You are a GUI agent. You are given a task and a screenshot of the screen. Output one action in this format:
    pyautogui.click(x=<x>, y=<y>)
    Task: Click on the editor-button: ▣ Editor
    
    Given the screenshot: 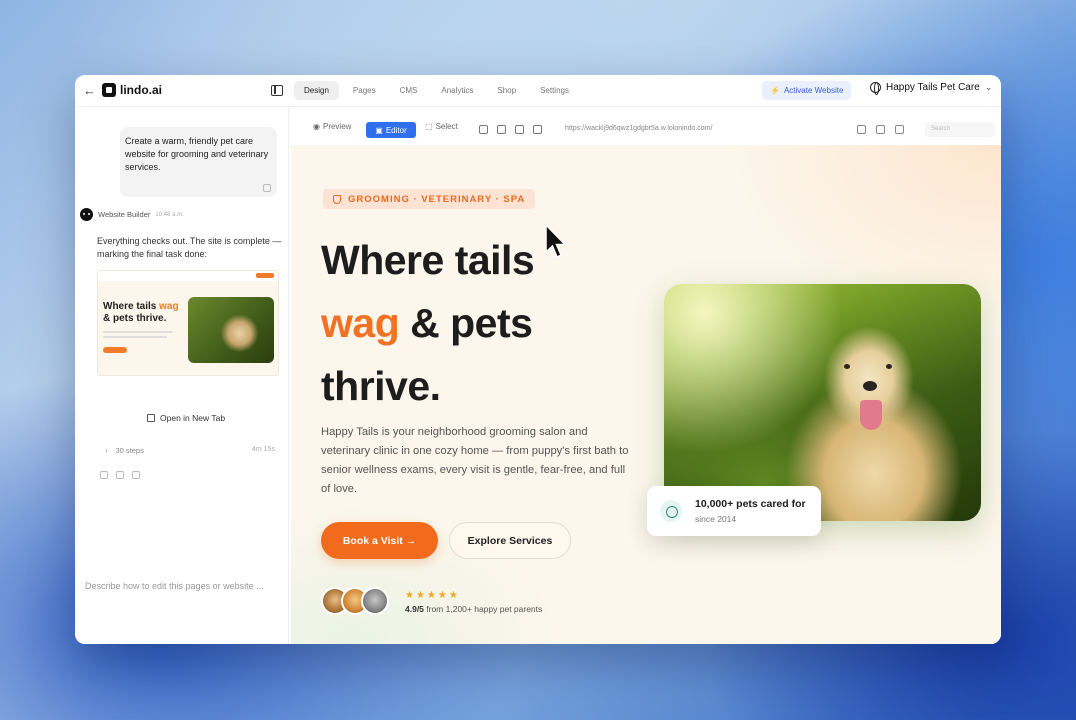 What is the action you would take?
    pyautogui.click(x=391, y=130)
    